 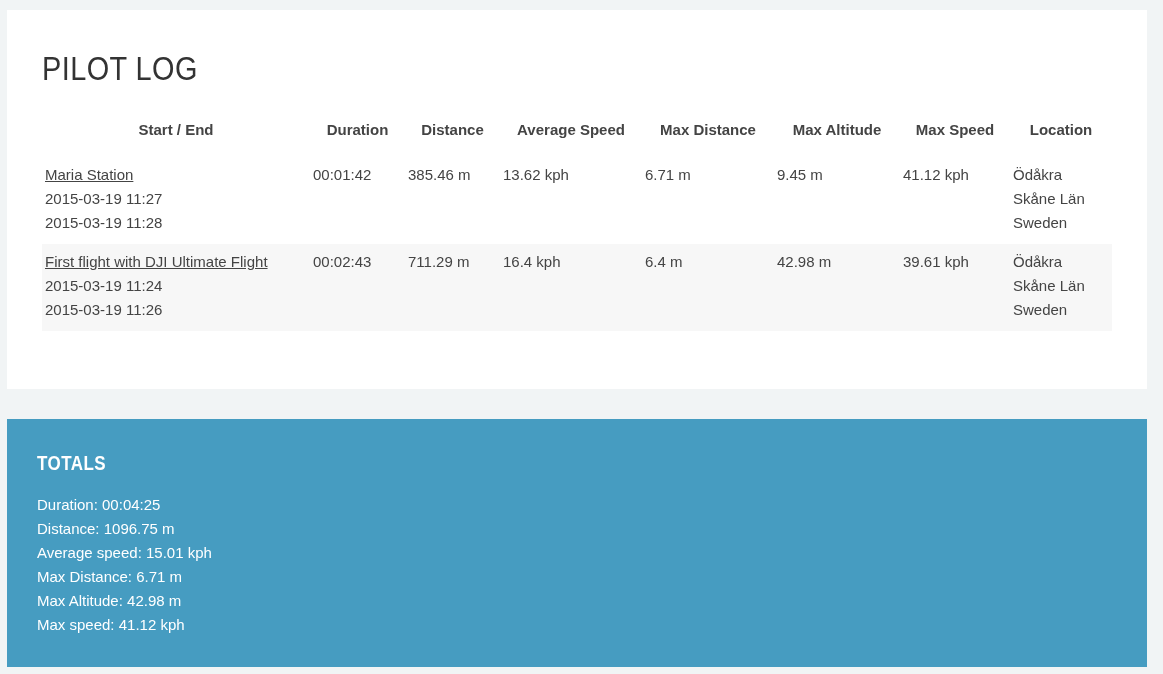 I want to click on table-cell: 00:02:43, so click(x=342, y=262).